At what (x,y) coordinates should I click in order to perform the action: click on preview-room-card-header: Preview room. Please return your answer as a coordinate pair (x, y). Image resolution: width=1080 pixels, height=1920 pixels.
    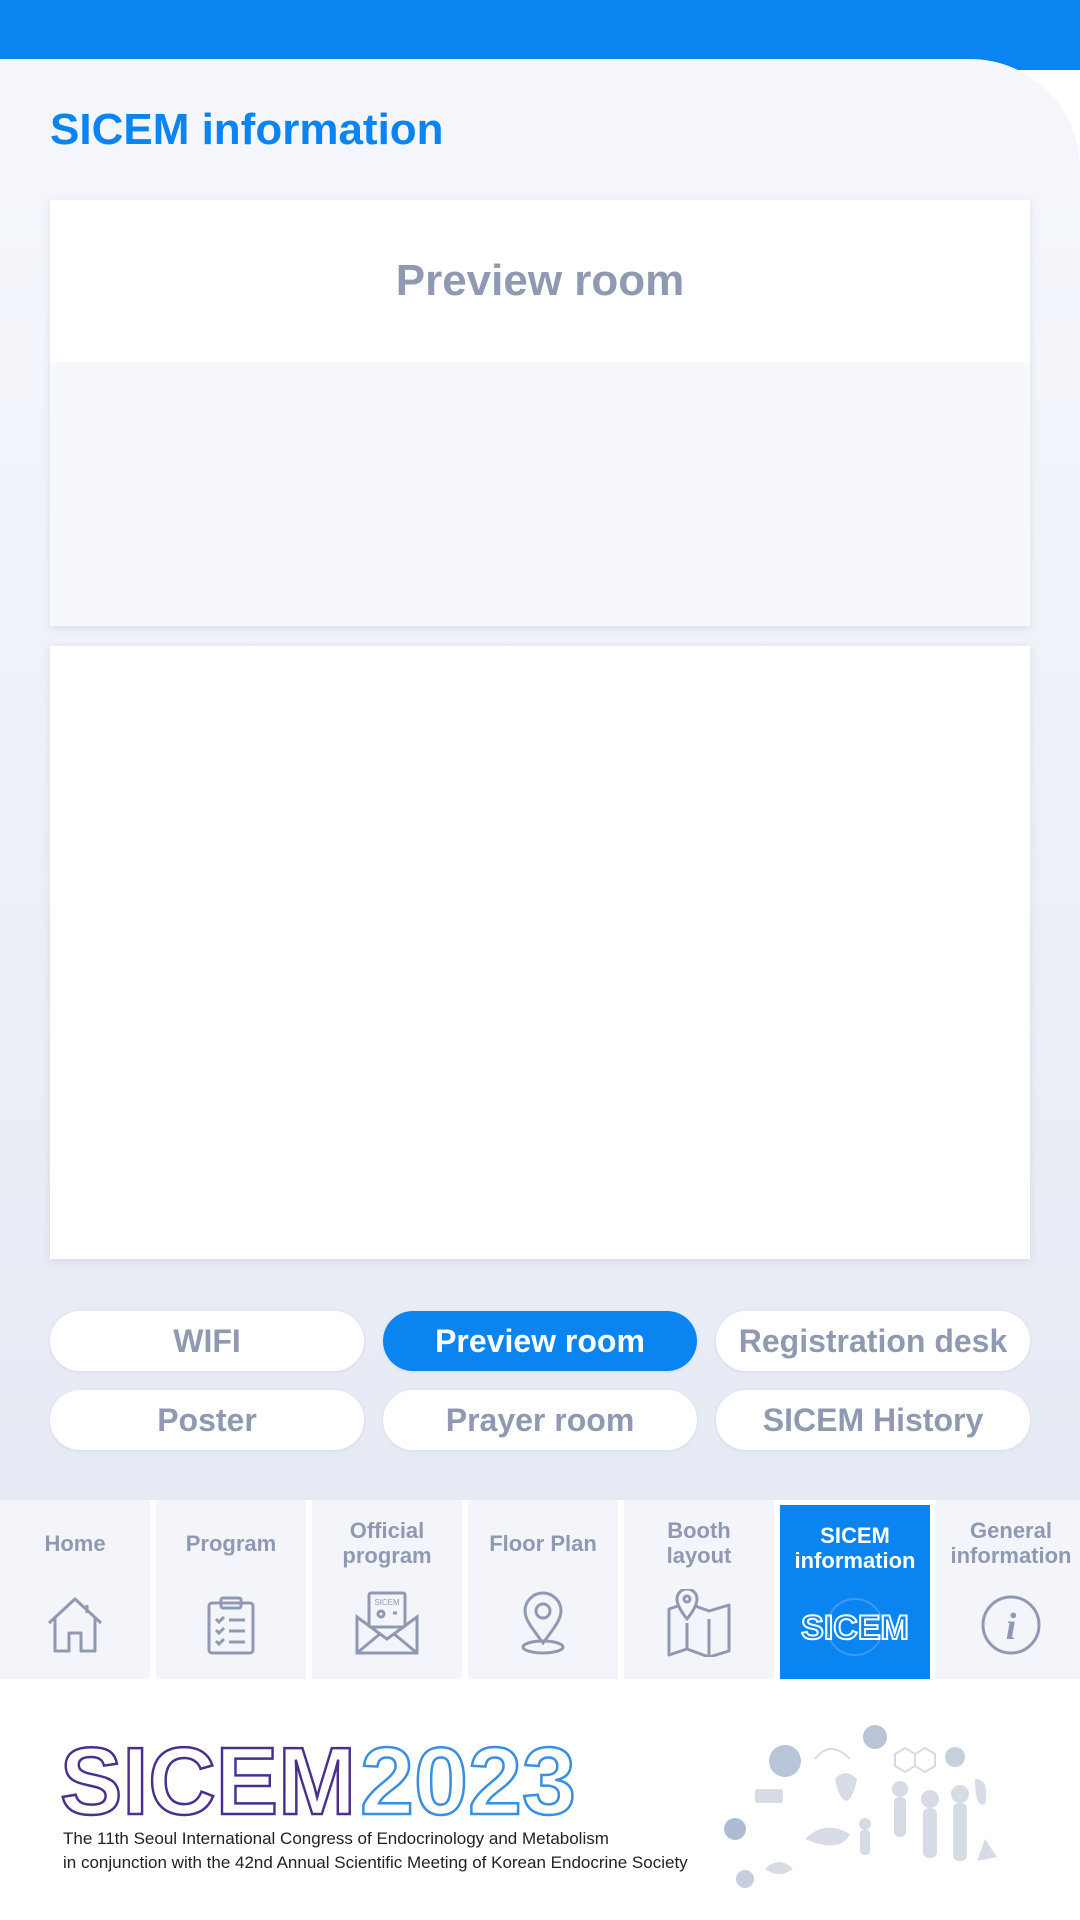
    Looking at the image, I should click on (540, 281).